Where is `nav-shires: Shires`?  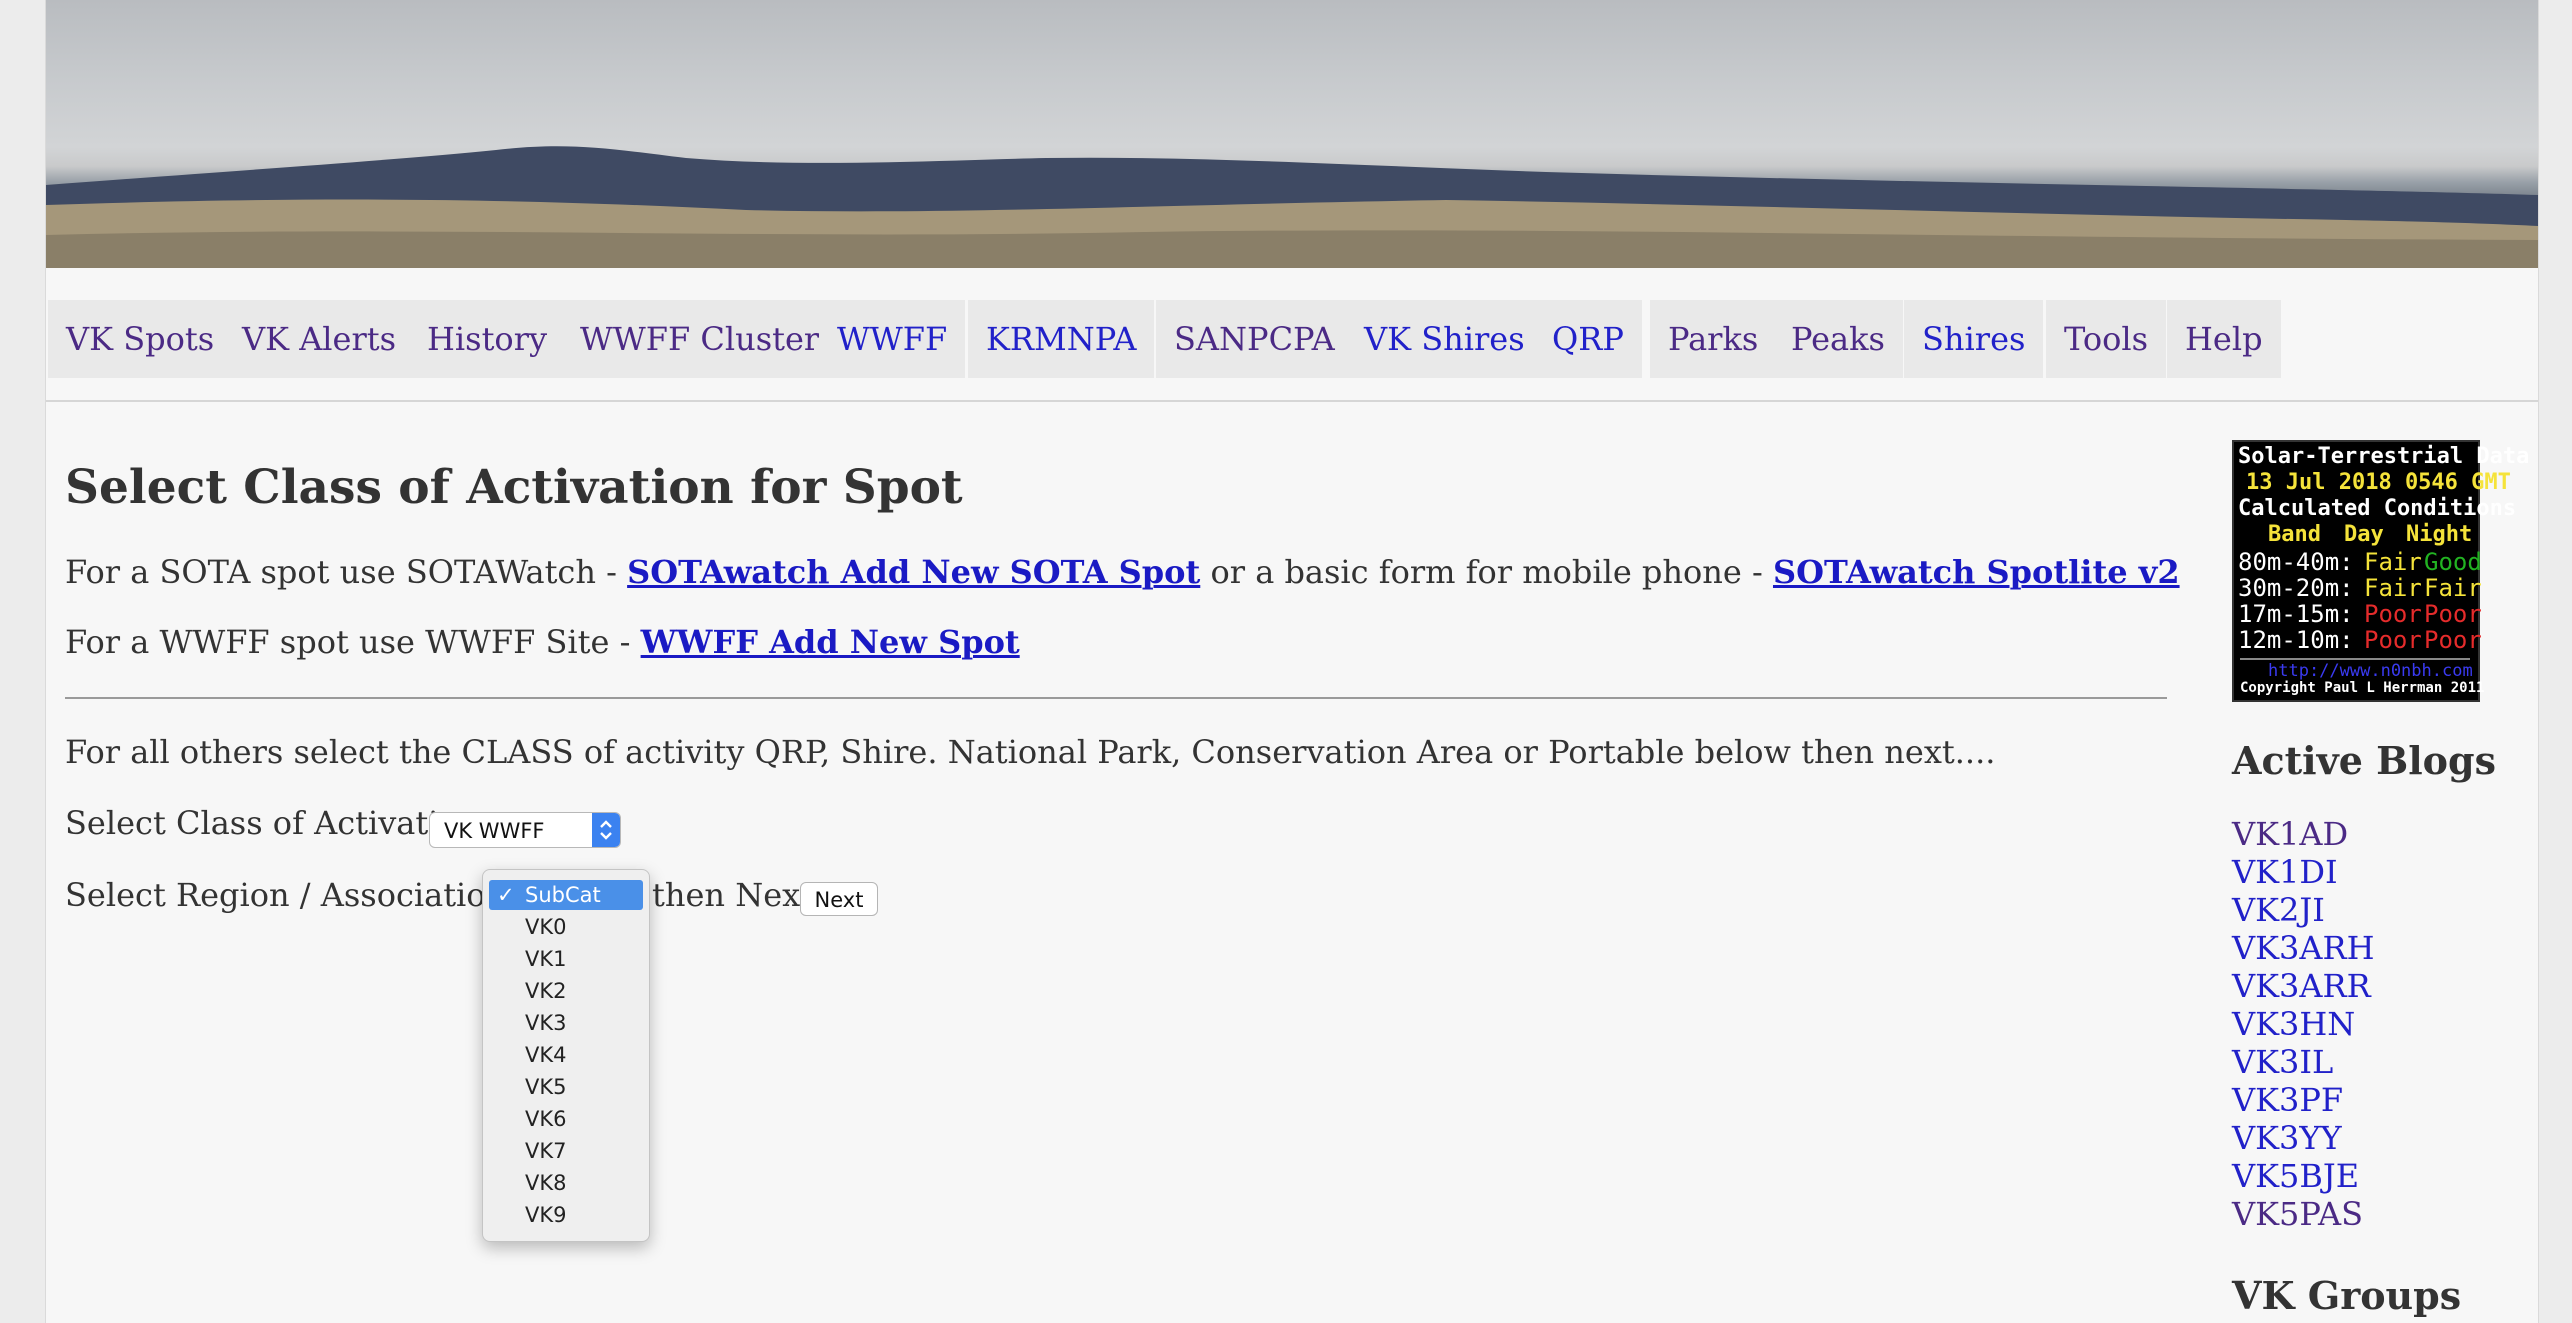
nav-shires: Shires is located at coordinates (1974, 339).